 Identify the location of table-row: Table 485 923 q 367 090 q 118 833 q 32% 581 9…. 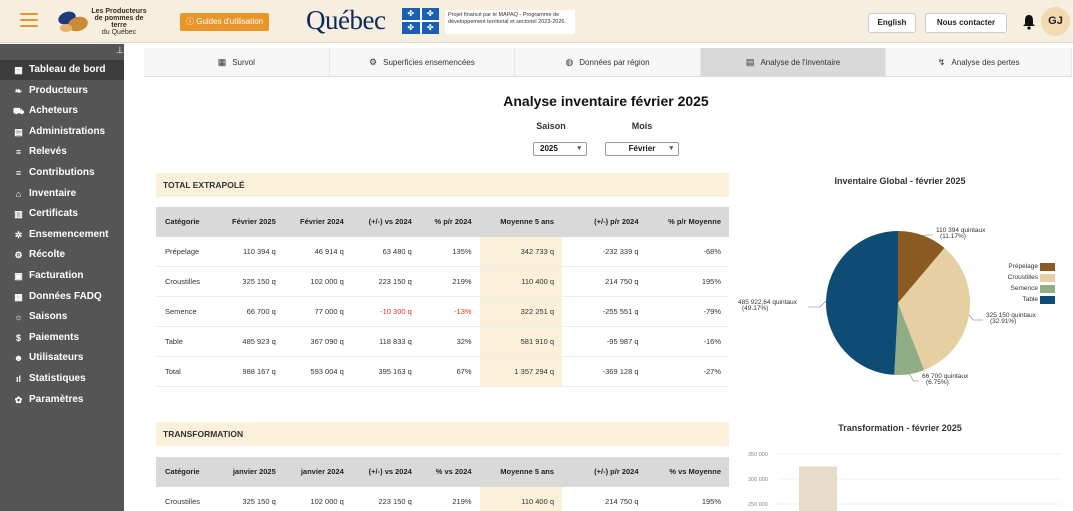
(442, 341).